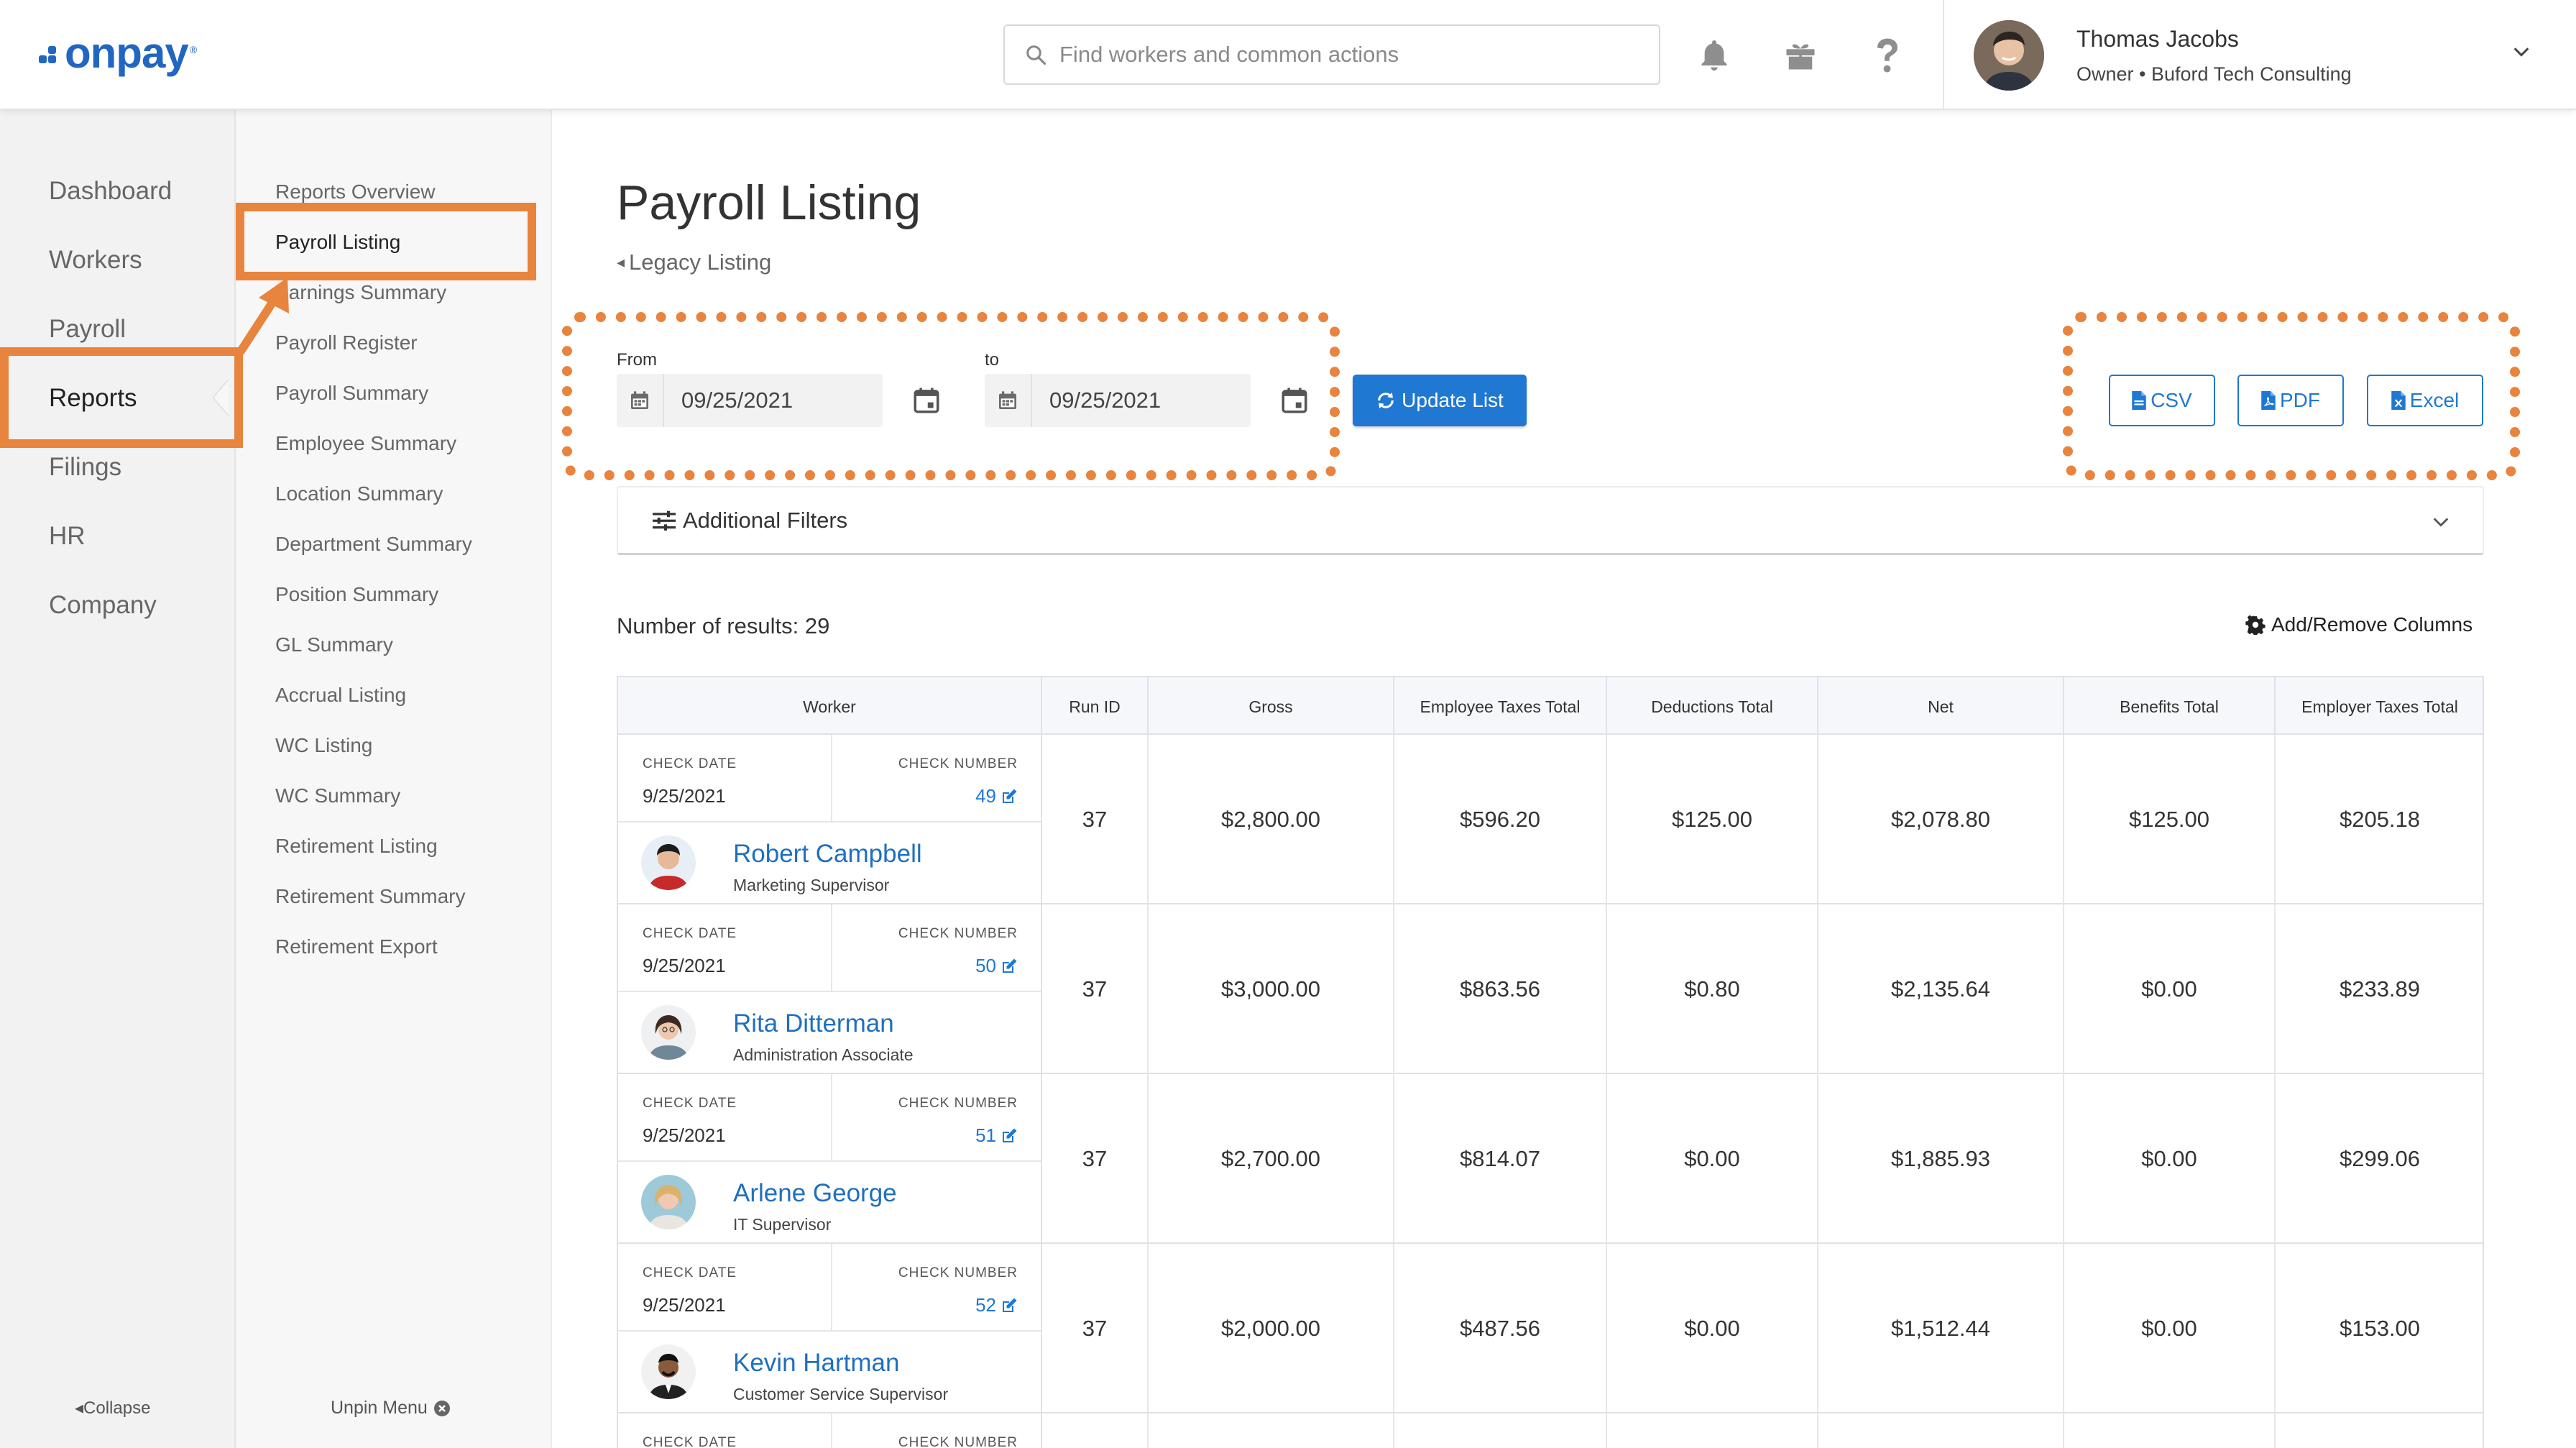  What do you see at coordinates (1887, 55) in the screenshot?
I see `help-icon` at bounding box center [1887, 55].